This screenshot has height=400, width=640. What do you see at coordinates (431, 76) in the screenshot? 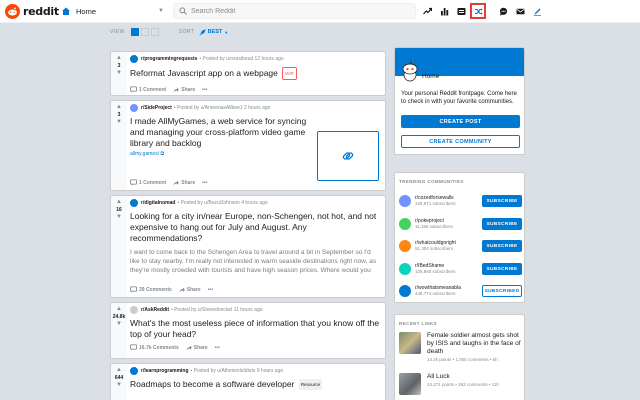
I see `home-card-title: Home` at bounding box center [431, 76].